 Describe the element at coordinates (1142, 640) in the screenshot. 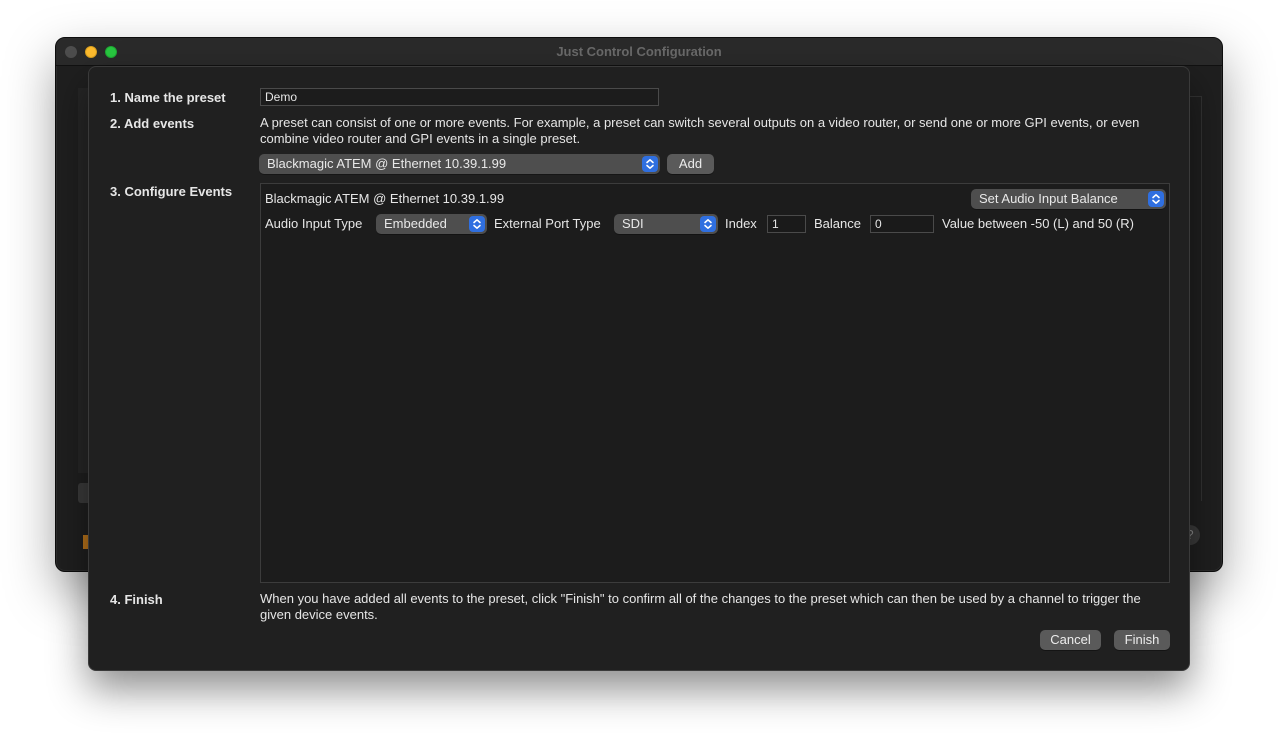

I see `finish-button: Finish` at that location.